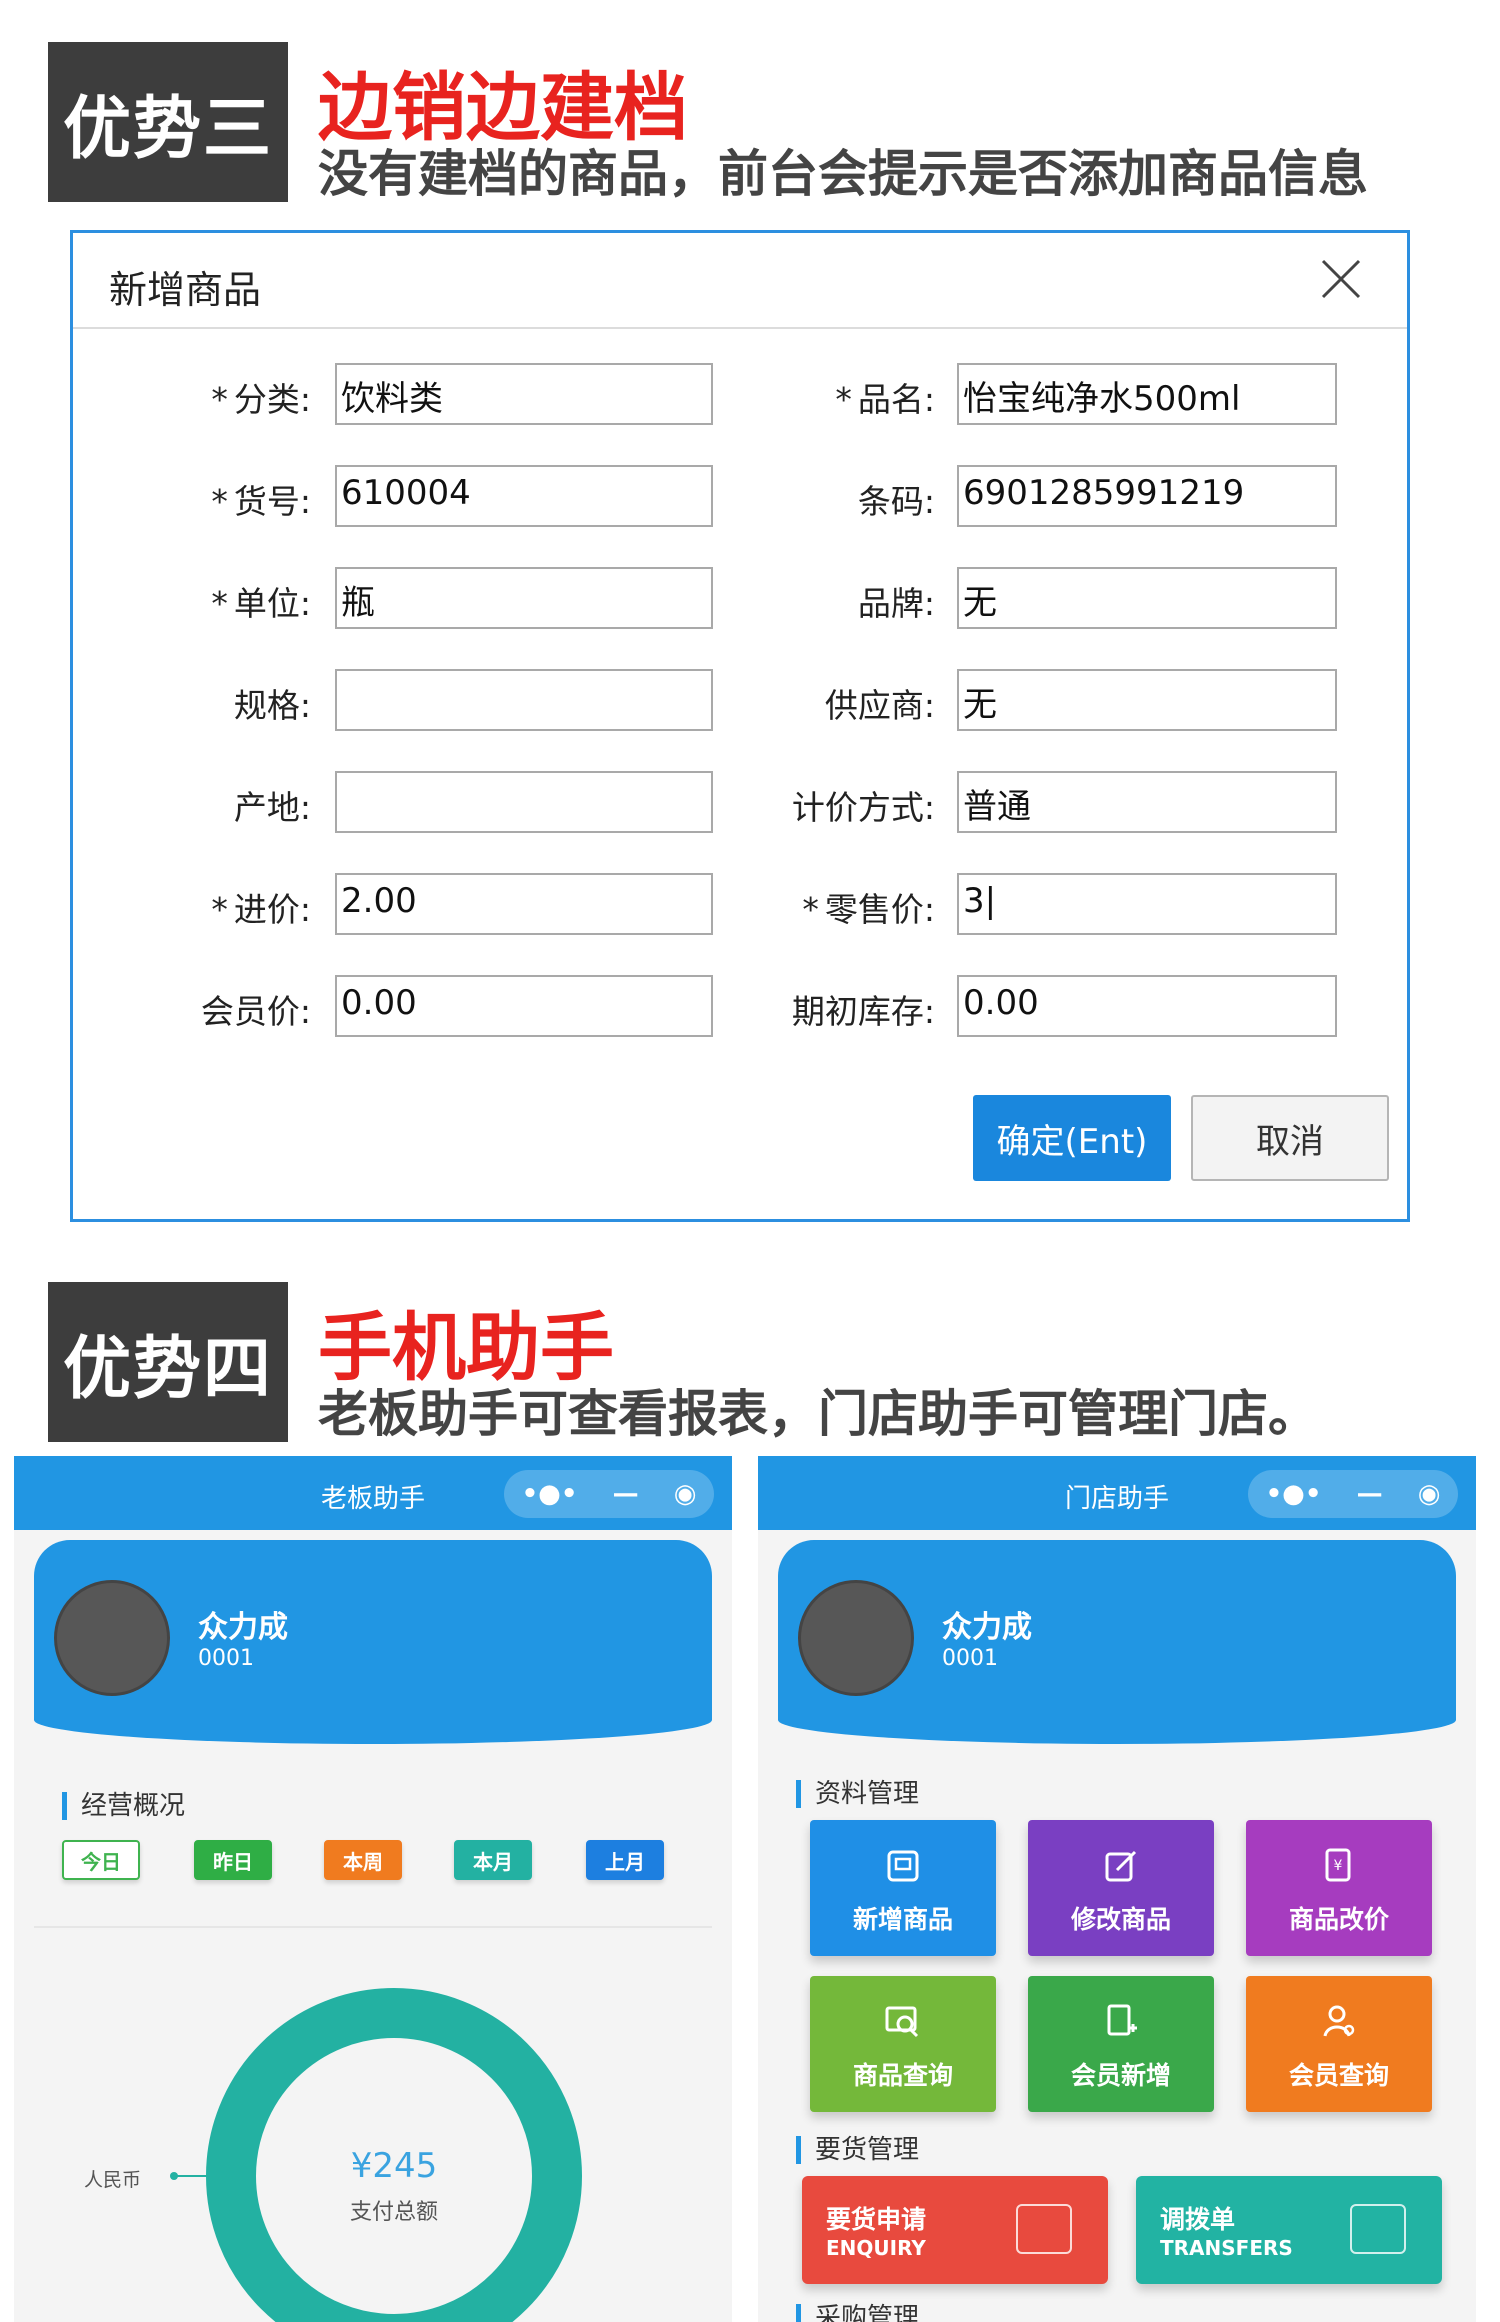 The width and height of the screenshot is (1500, 2322). Describe the element at coordinates (1339, 1888) in the screenshot. I see `tile-price-tag: ¥ 商品改价` at that location.